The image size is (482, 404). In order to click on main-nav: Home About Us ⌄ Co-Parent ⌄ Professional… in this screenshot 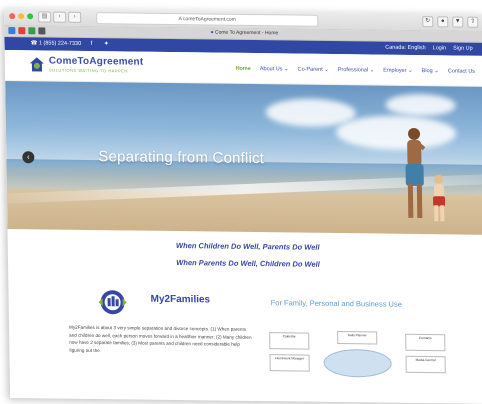, I will do `click(356, 70)`.